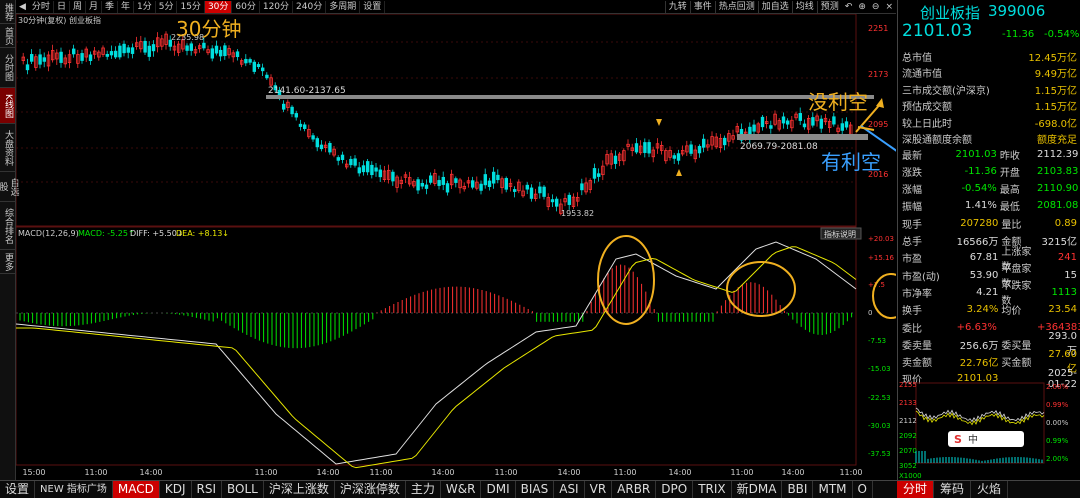 This screenshot has width=1080, height=498. I want to click on quote-value: 1113, so click(1064, 292).